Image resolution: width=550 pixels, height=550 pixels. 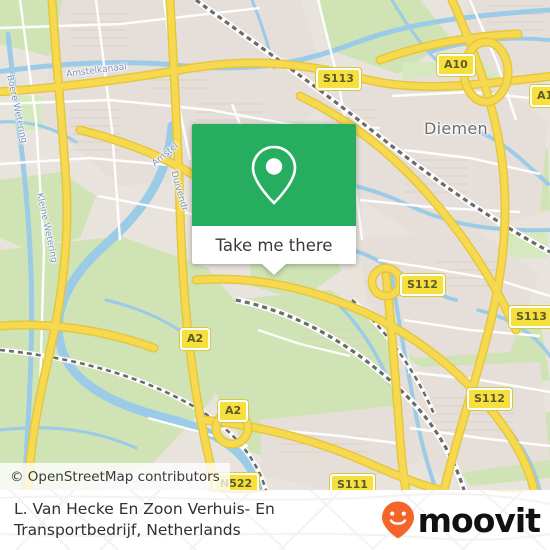 What do you see at coordinates (274, 245) in the screenshot?
I see `take-me-there-label: Take me there` at bounding box center [274, 245].